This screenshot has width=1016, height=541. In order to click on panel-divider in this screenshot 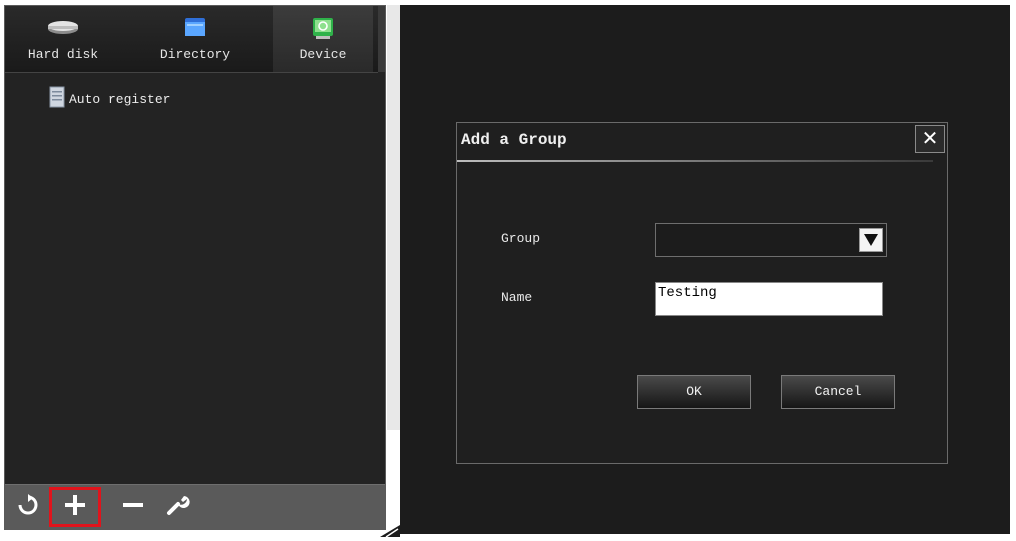, I will do `click(393, 217)`.